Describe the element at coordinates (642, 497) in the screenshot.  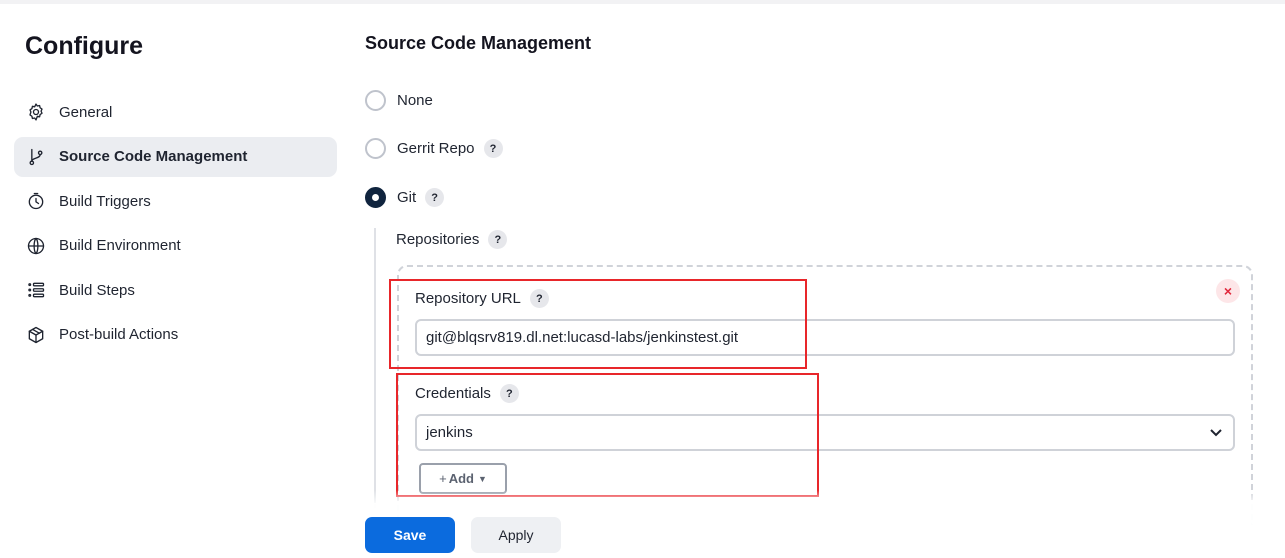
I see `bottom-shade` at that location.